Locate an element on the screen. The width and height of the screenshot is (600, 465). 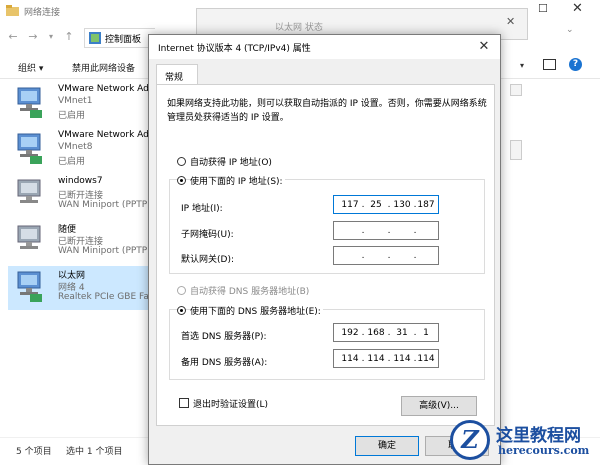
list-item: 以太网 网络 4 Realtek PCIe GBE Far is located at coordinates (83, 288).